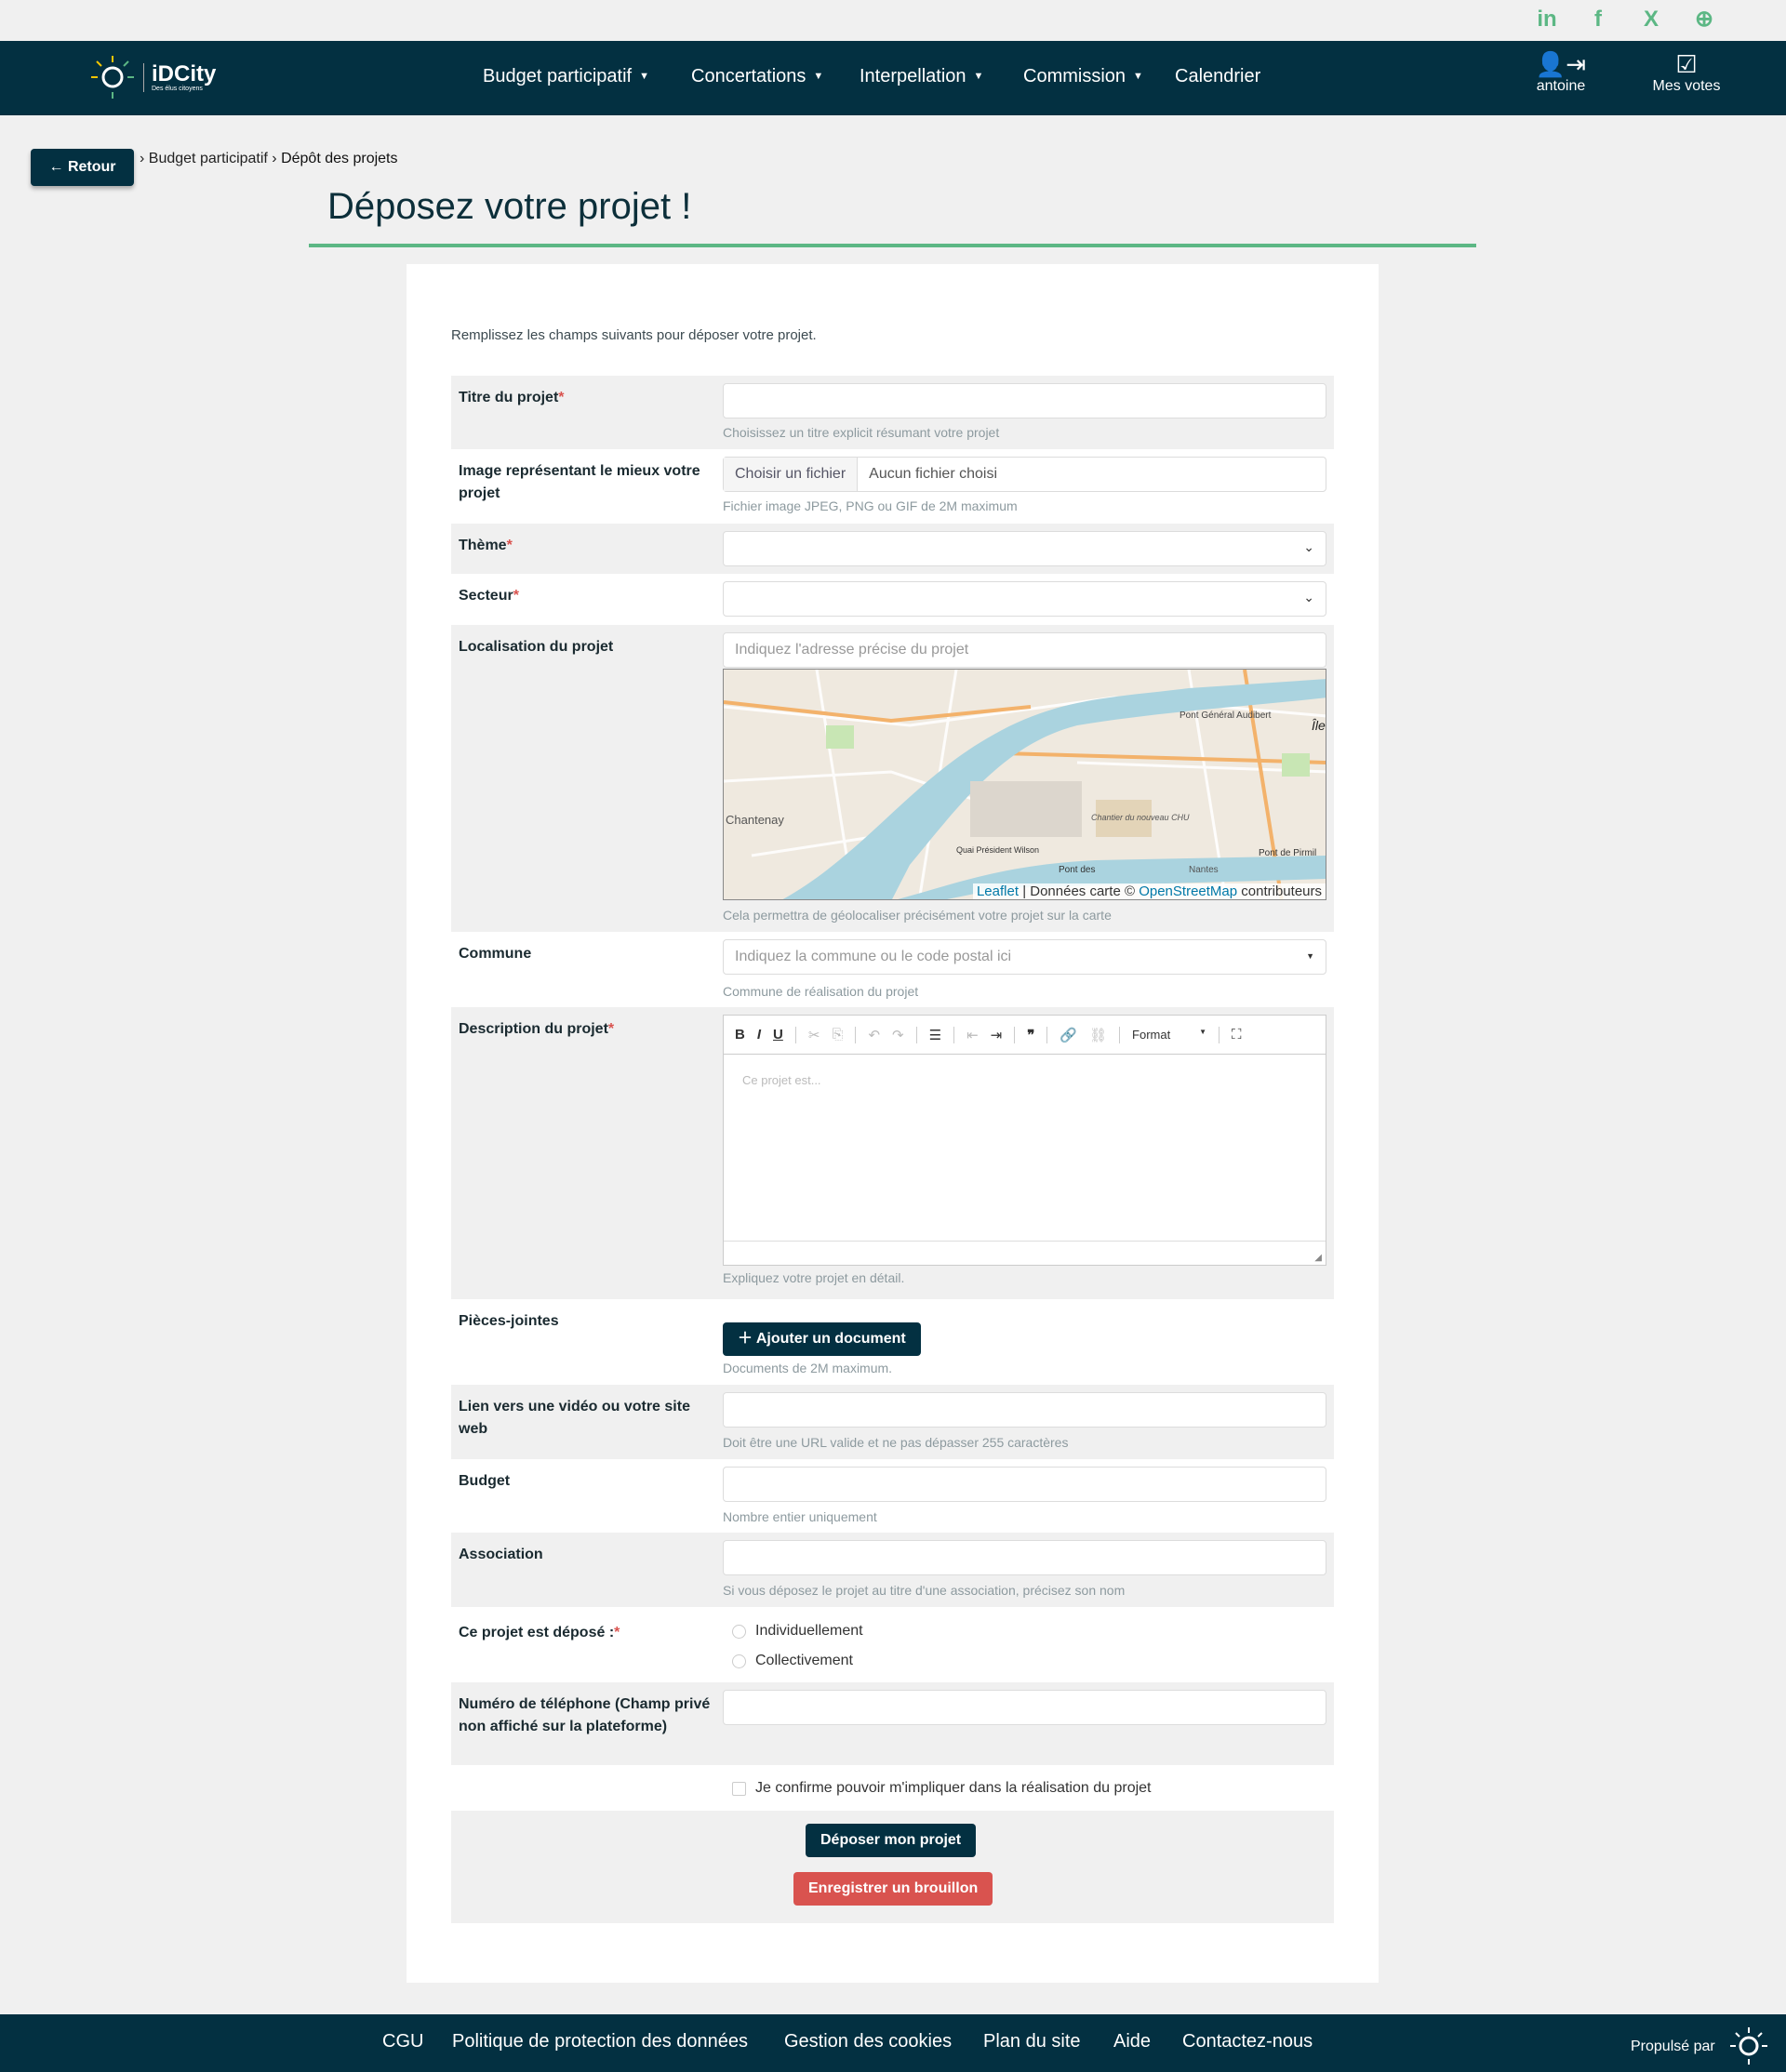 The image size is (1786, 2072). I want to click on lien-input, so click(1024, 1410).